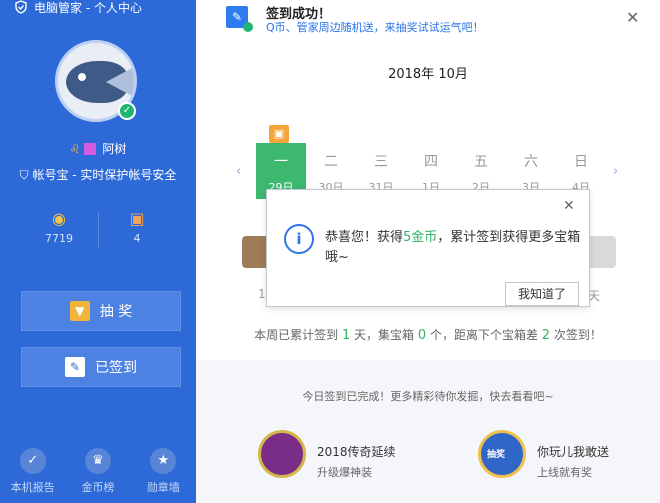  Describe the element at coordinates (281, 162) in the screenshot. I see `weekday-label: 一` at that location.